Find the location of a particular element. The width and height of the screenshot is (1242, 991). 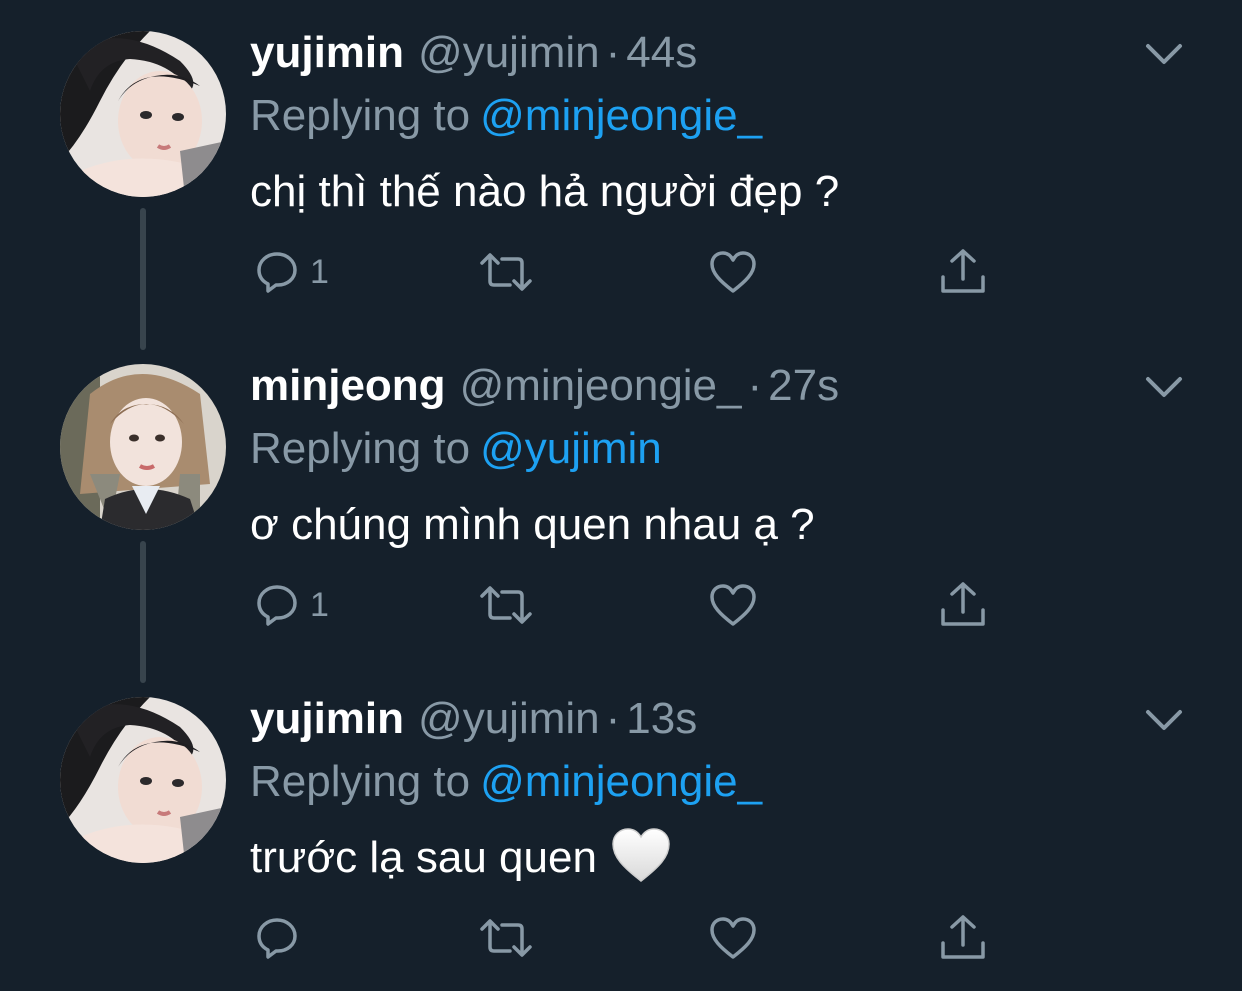

timestamp: 44s is located at coordinates (661, 52).